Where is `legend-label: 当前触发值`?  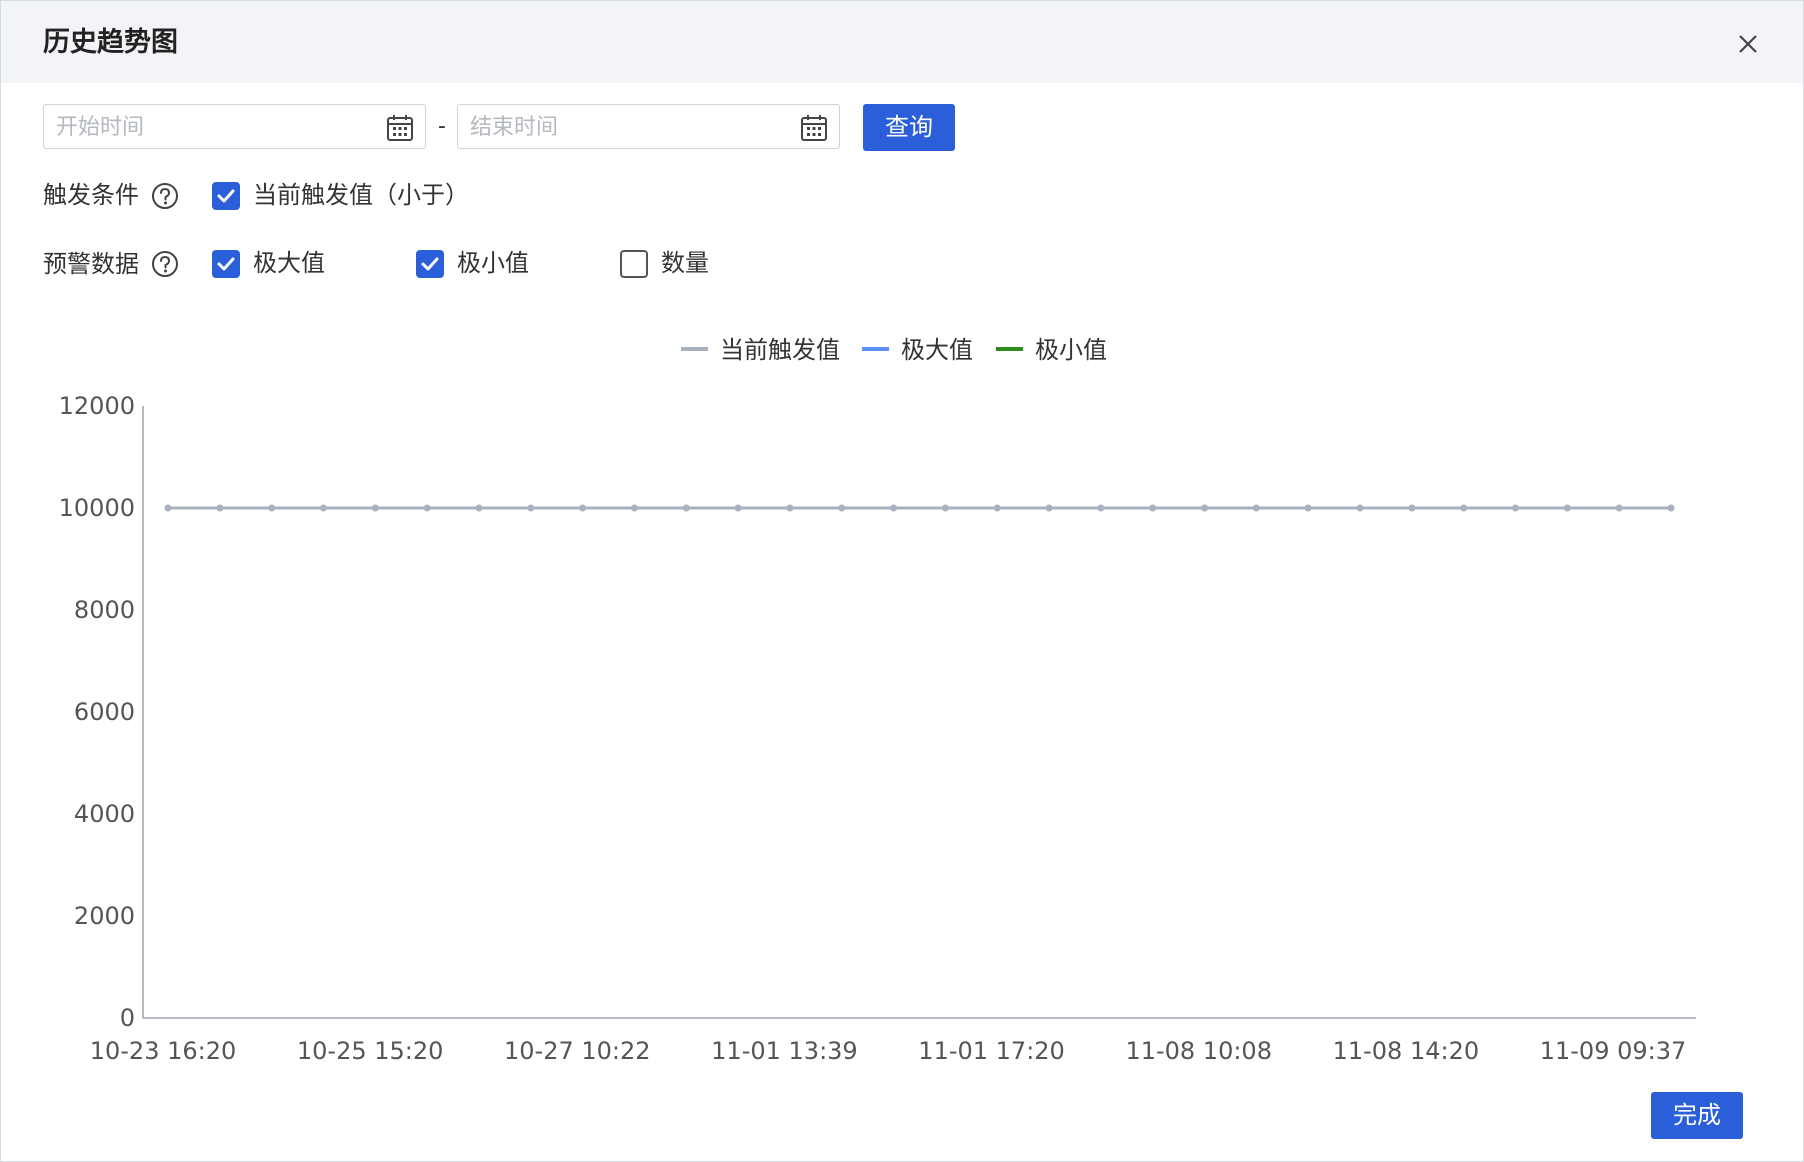
legend-label: 当前触发值 is located at coordinates (780, 350).